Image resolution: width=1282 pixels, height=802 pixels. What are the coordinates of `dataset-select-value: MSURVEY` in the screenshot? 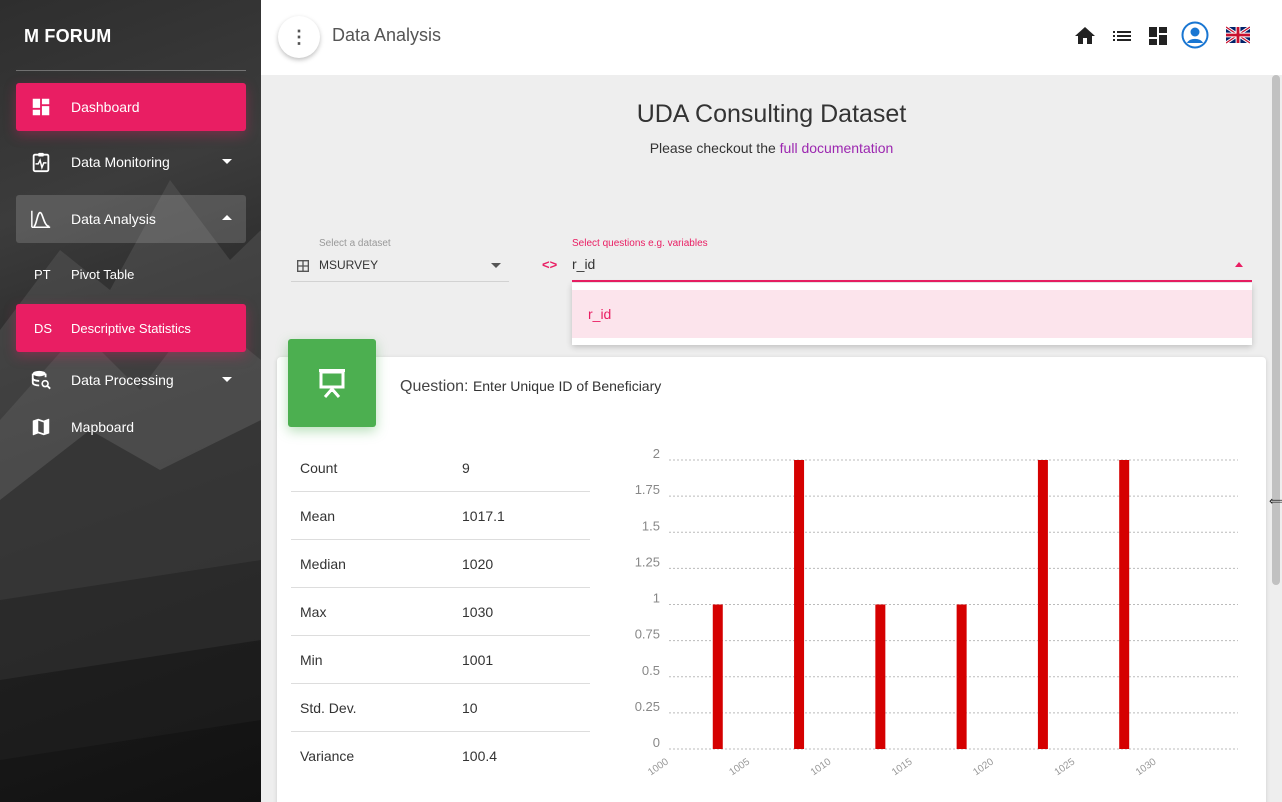 It's located at (349, 265).